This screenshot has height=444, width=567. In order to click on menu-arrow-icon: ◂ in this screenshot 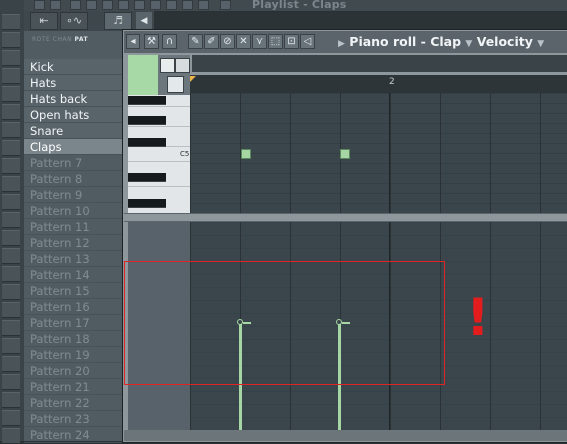, I will do `click(133, 41)`.